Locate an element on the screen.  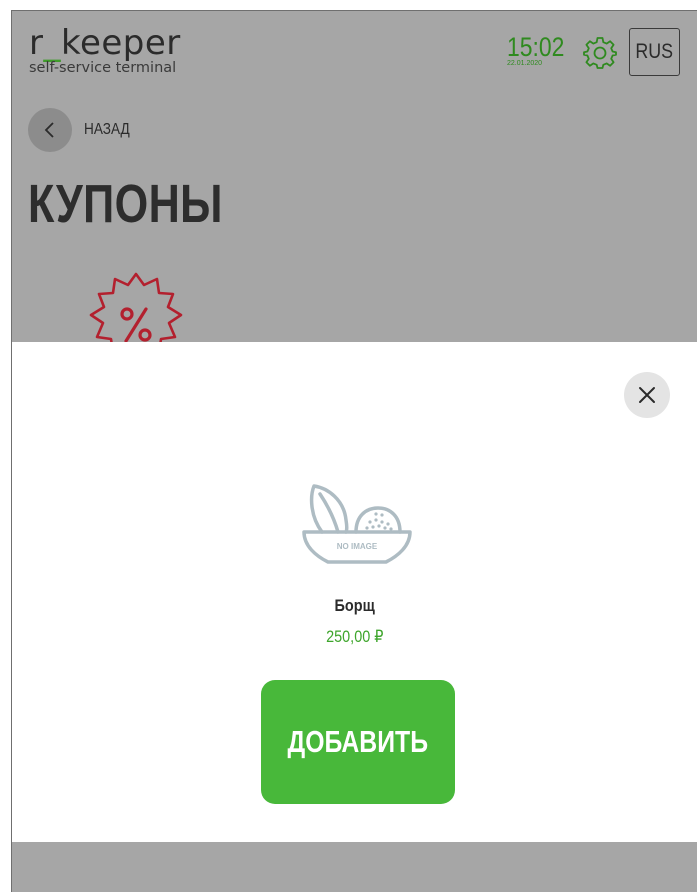
back-label: НАЗАД is located at coordinates (107, 130).